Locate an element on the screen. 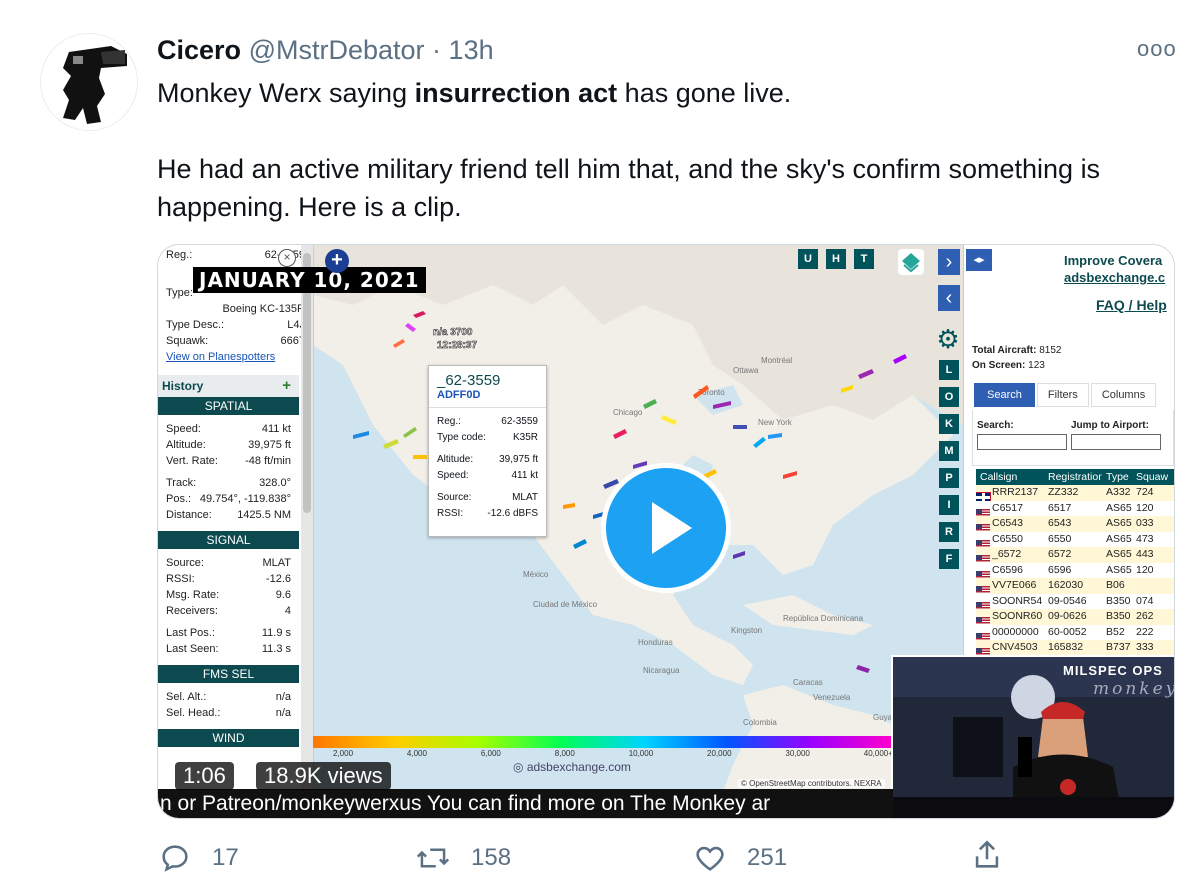 The image size is (1196, 890). signal-label: Receivers: is located at coordinates (192, 611).